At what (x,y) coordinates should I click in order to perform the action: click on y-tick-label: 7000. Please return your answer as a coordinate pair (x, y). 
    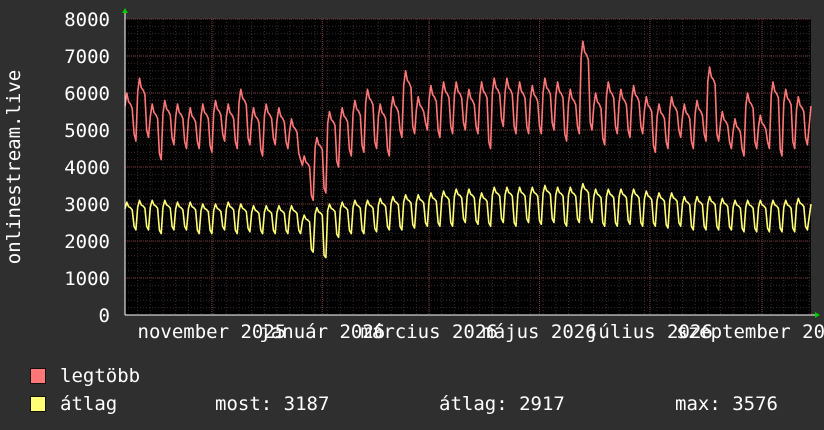
    Looking at the image, I should click on (87, 57).